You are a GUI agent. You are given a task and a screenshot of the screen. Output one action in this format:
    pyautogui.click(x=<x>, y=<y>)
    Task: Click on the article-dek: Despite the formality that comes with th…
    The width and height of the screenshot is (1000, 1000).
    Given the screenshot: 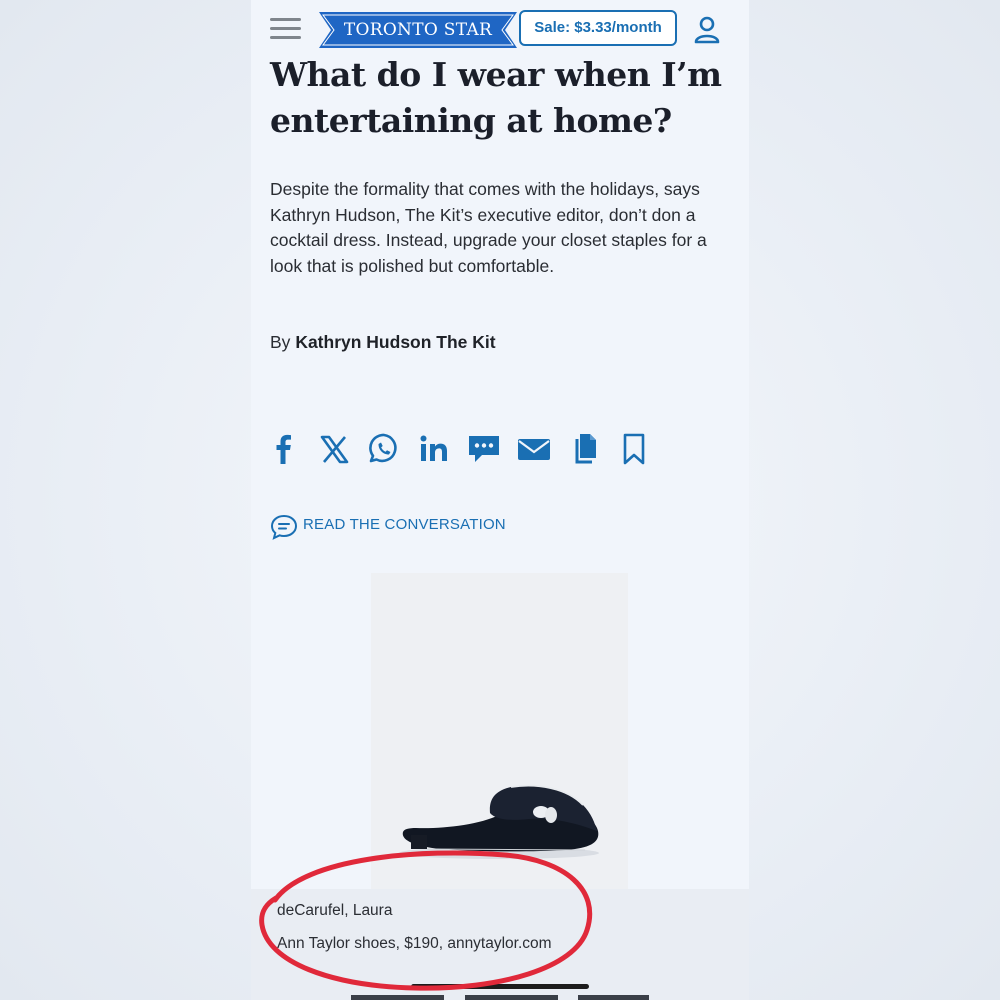 What is the action you would take?
    pyautogui.click(x=488, y=227)
    